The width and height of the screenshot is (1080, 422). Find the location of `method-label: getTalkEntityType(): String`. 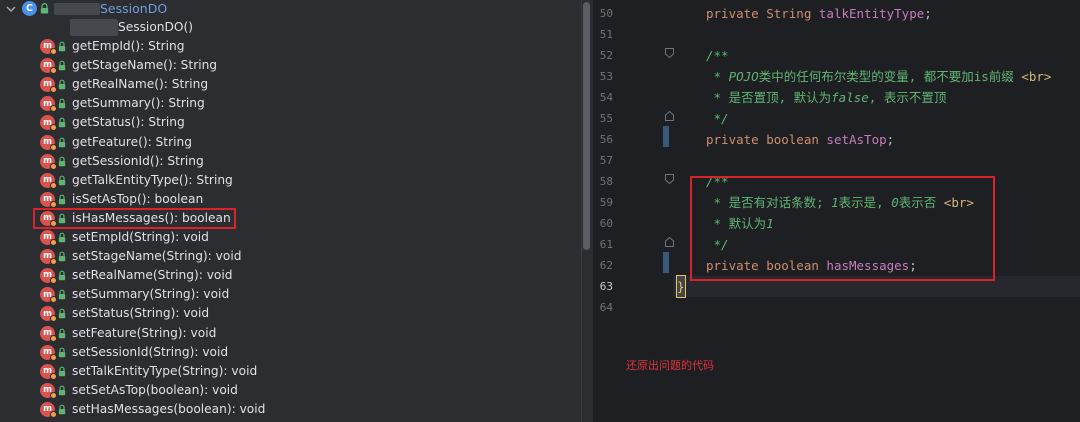

method-label: getTalkEntityType(): String is located at coordinates (152, 179).